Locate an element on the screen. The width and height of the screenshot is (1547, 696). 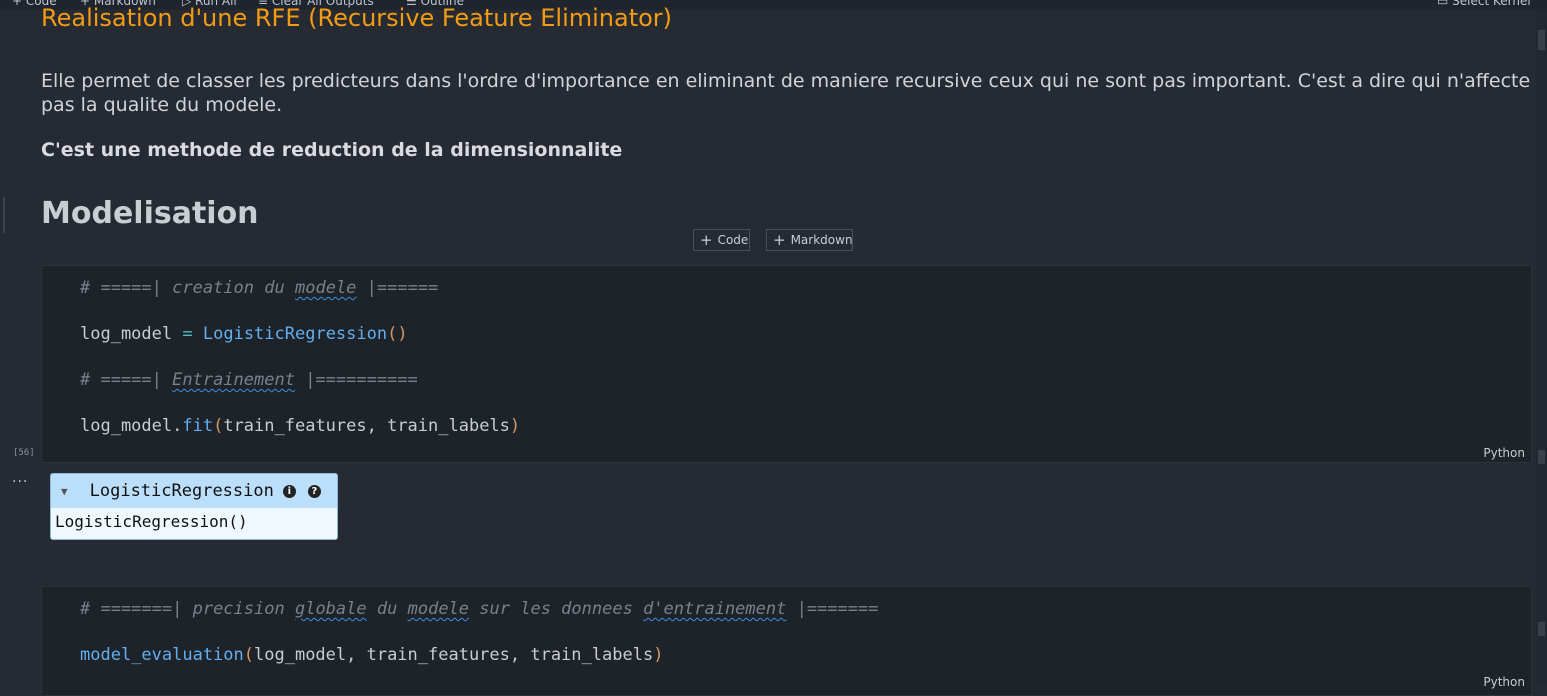
variable-token: log_model. is located at coordinates (131, 426).